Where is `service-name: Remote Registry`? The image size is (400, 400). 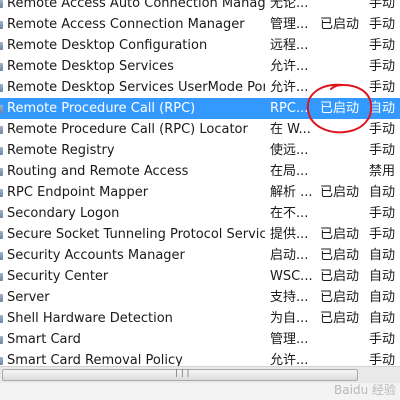 service-name: Remote Registry is located at coordinates (61, 150).